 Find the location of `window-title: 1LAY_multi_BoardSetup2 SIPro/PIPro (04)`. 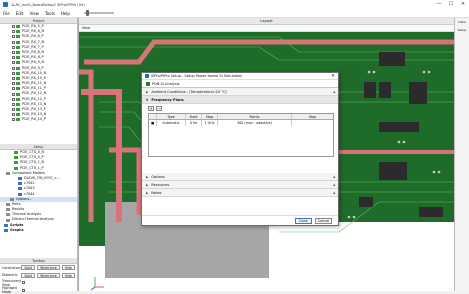

window-title: 1LAY_multi_BoardSetup2 SIPro/PIPro (04) is located at coordinates (48, 5).